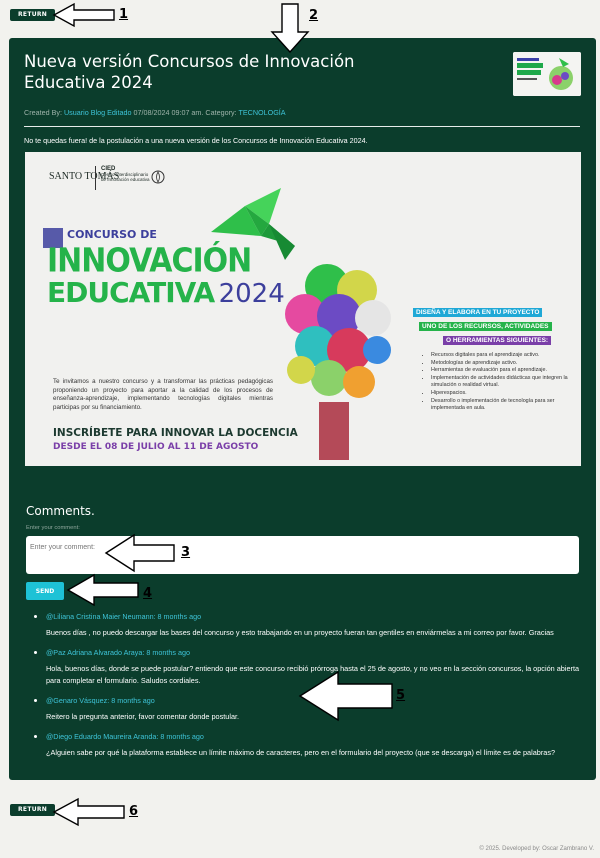 The width and height of the screenshot is (600, 858). What do you see at coordinates (33, 15) in the screenshot?
I see `return-button-top: RETURN` at bounding box center [33, 15].